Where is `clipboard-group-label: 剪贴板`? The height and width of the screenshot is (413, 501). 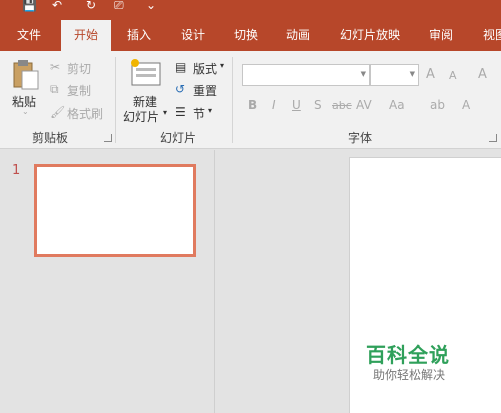 clipboard-group-label: 剪贴板 is located at coordinates (50, 138).